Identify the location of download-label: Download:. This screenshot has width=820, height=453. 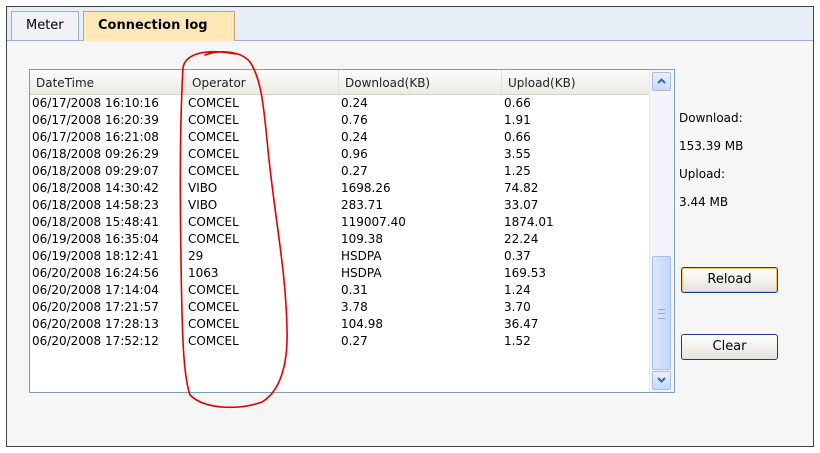
(711, 118).